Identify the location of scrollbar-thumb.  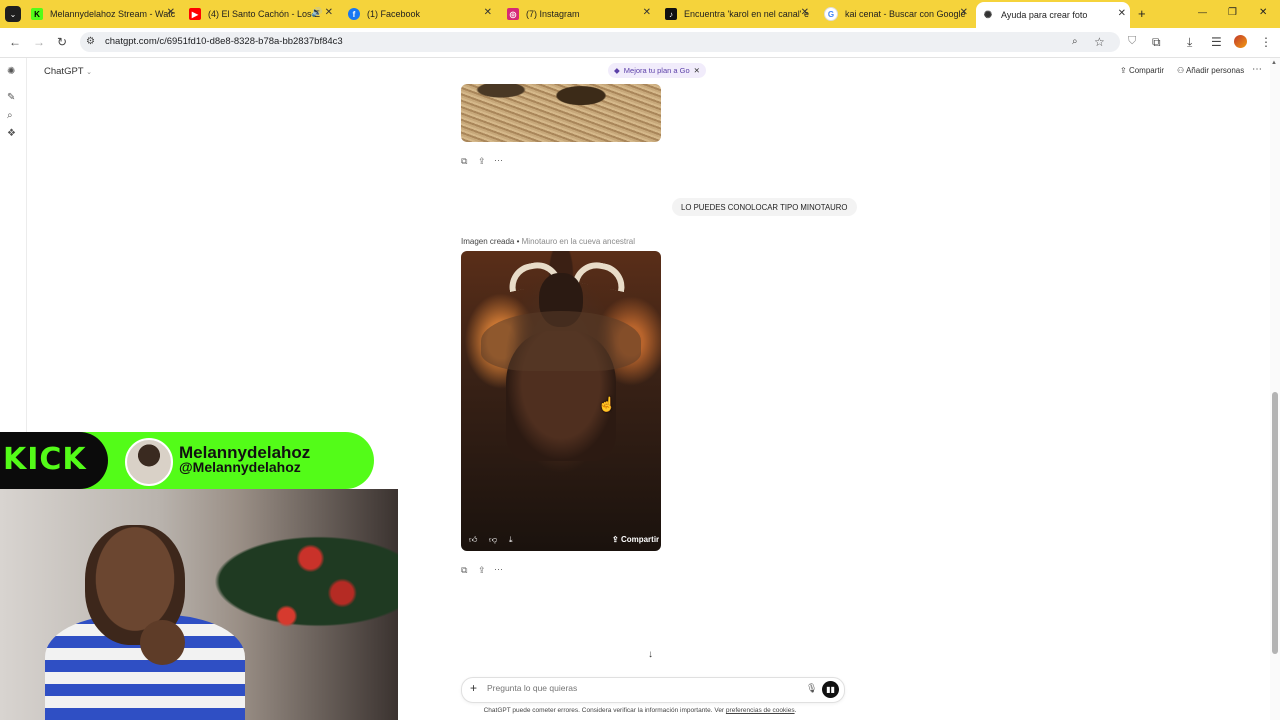
(1275, 523).